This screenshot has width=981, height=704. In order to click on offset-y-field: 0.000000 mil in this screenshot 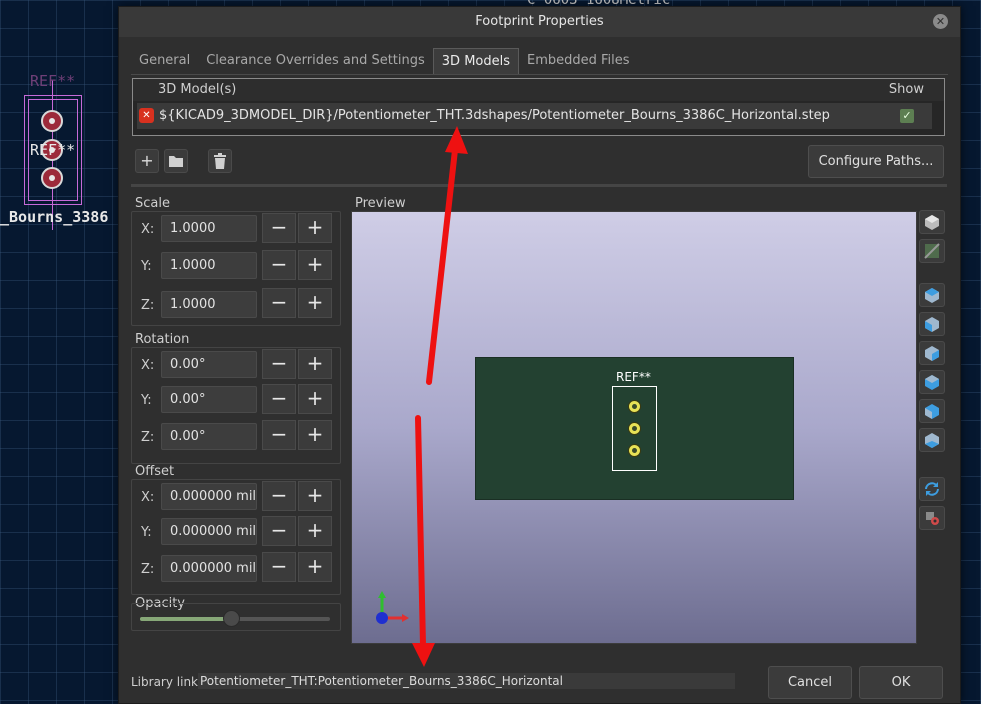, I will do `click(209, 531)`.